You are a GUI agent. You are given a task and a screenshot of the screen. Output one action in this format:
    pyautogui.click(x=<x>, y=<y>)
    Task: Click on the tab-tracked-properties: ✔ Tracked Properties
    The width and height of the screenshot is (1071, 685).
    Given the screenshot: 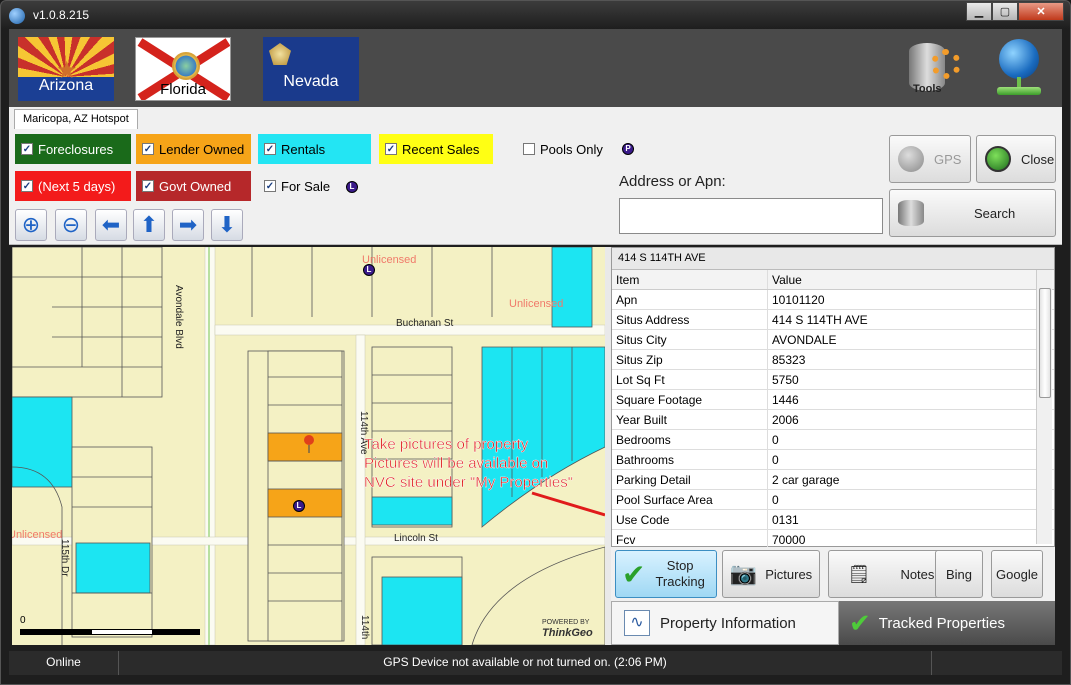 What is the action you would take?
    pyautogui.click(x=947, y=623)
    